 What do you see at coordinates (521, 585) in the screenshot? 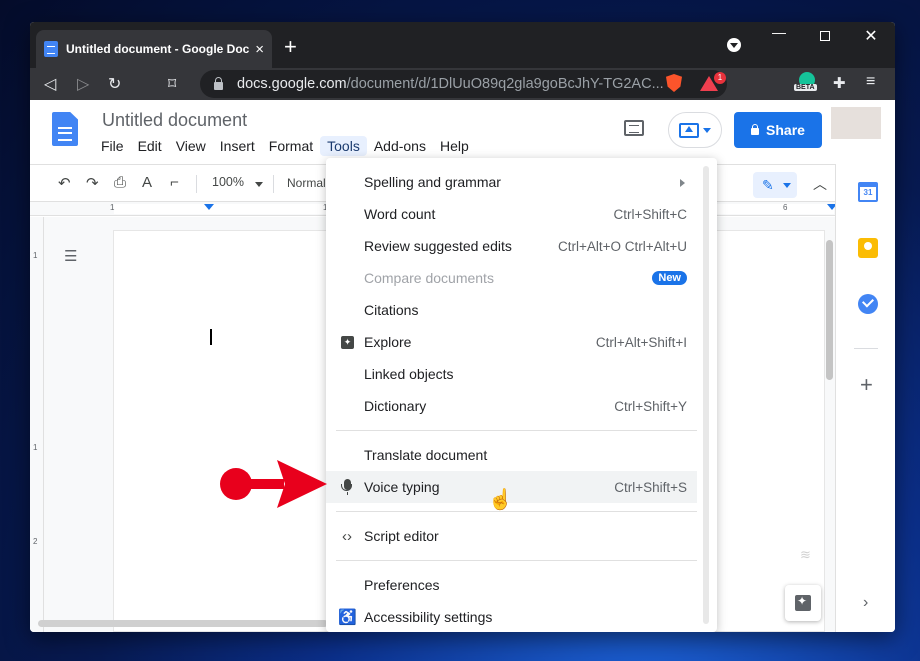
I see `menu-item-preferences: Preferences` at bounding box center [521, 585].